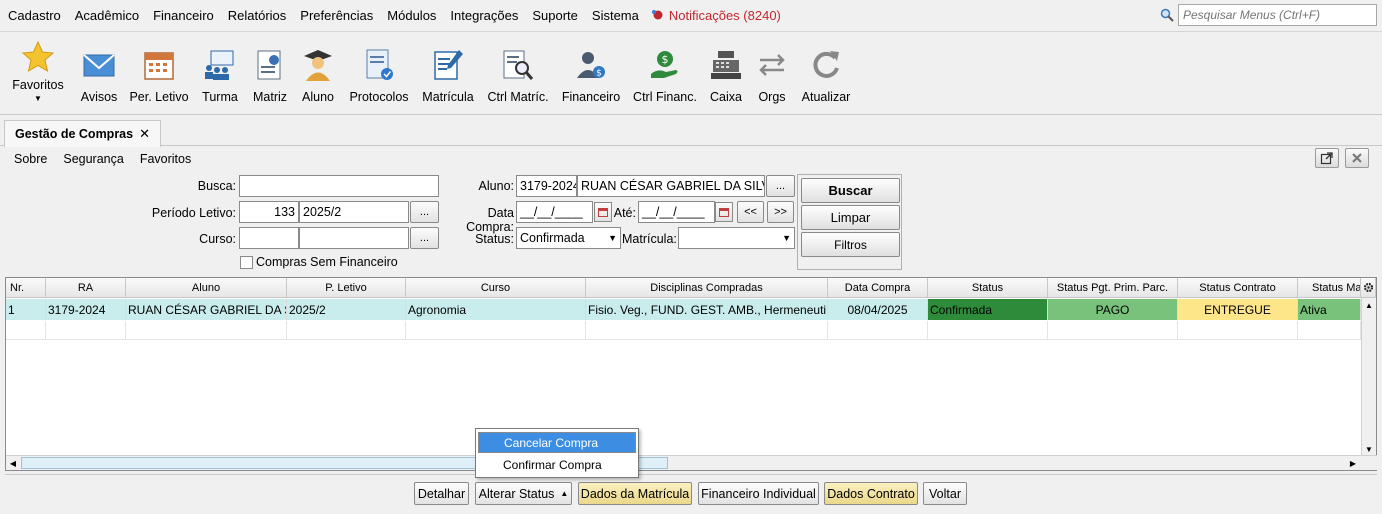  What do you see at coordinates (780, 212) in the screenshot?
I see `next-button: >>` at bounding box center [780, 212].